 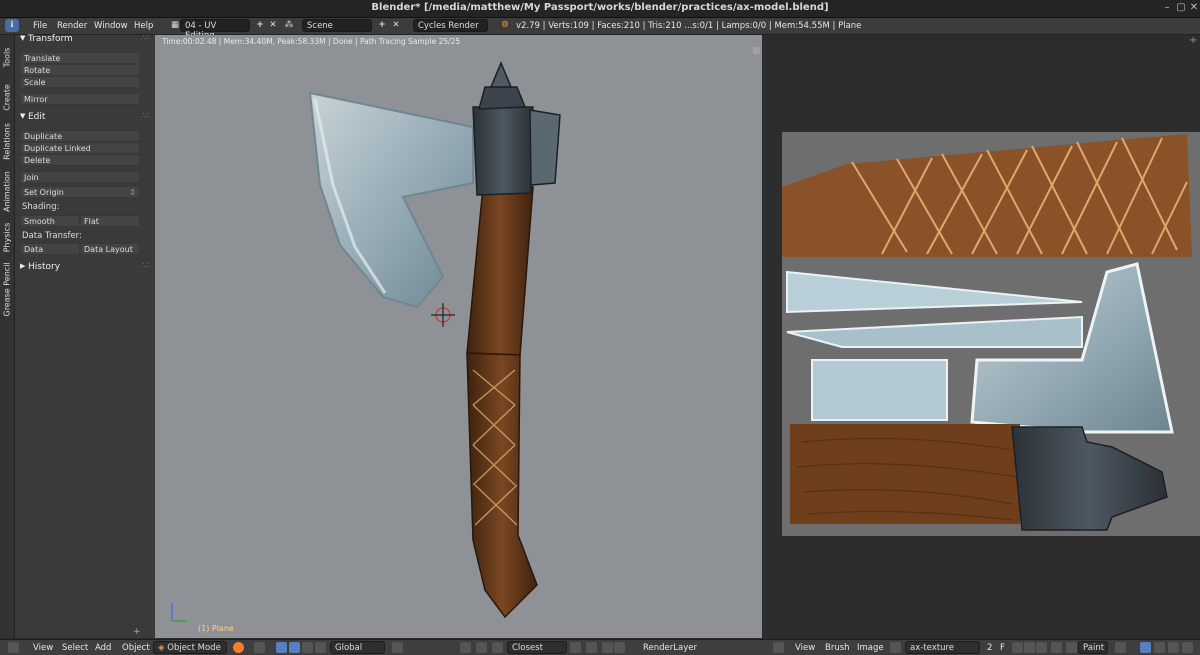 I want to click on image-mode-select: Paint, so click(x=1093, y=647).